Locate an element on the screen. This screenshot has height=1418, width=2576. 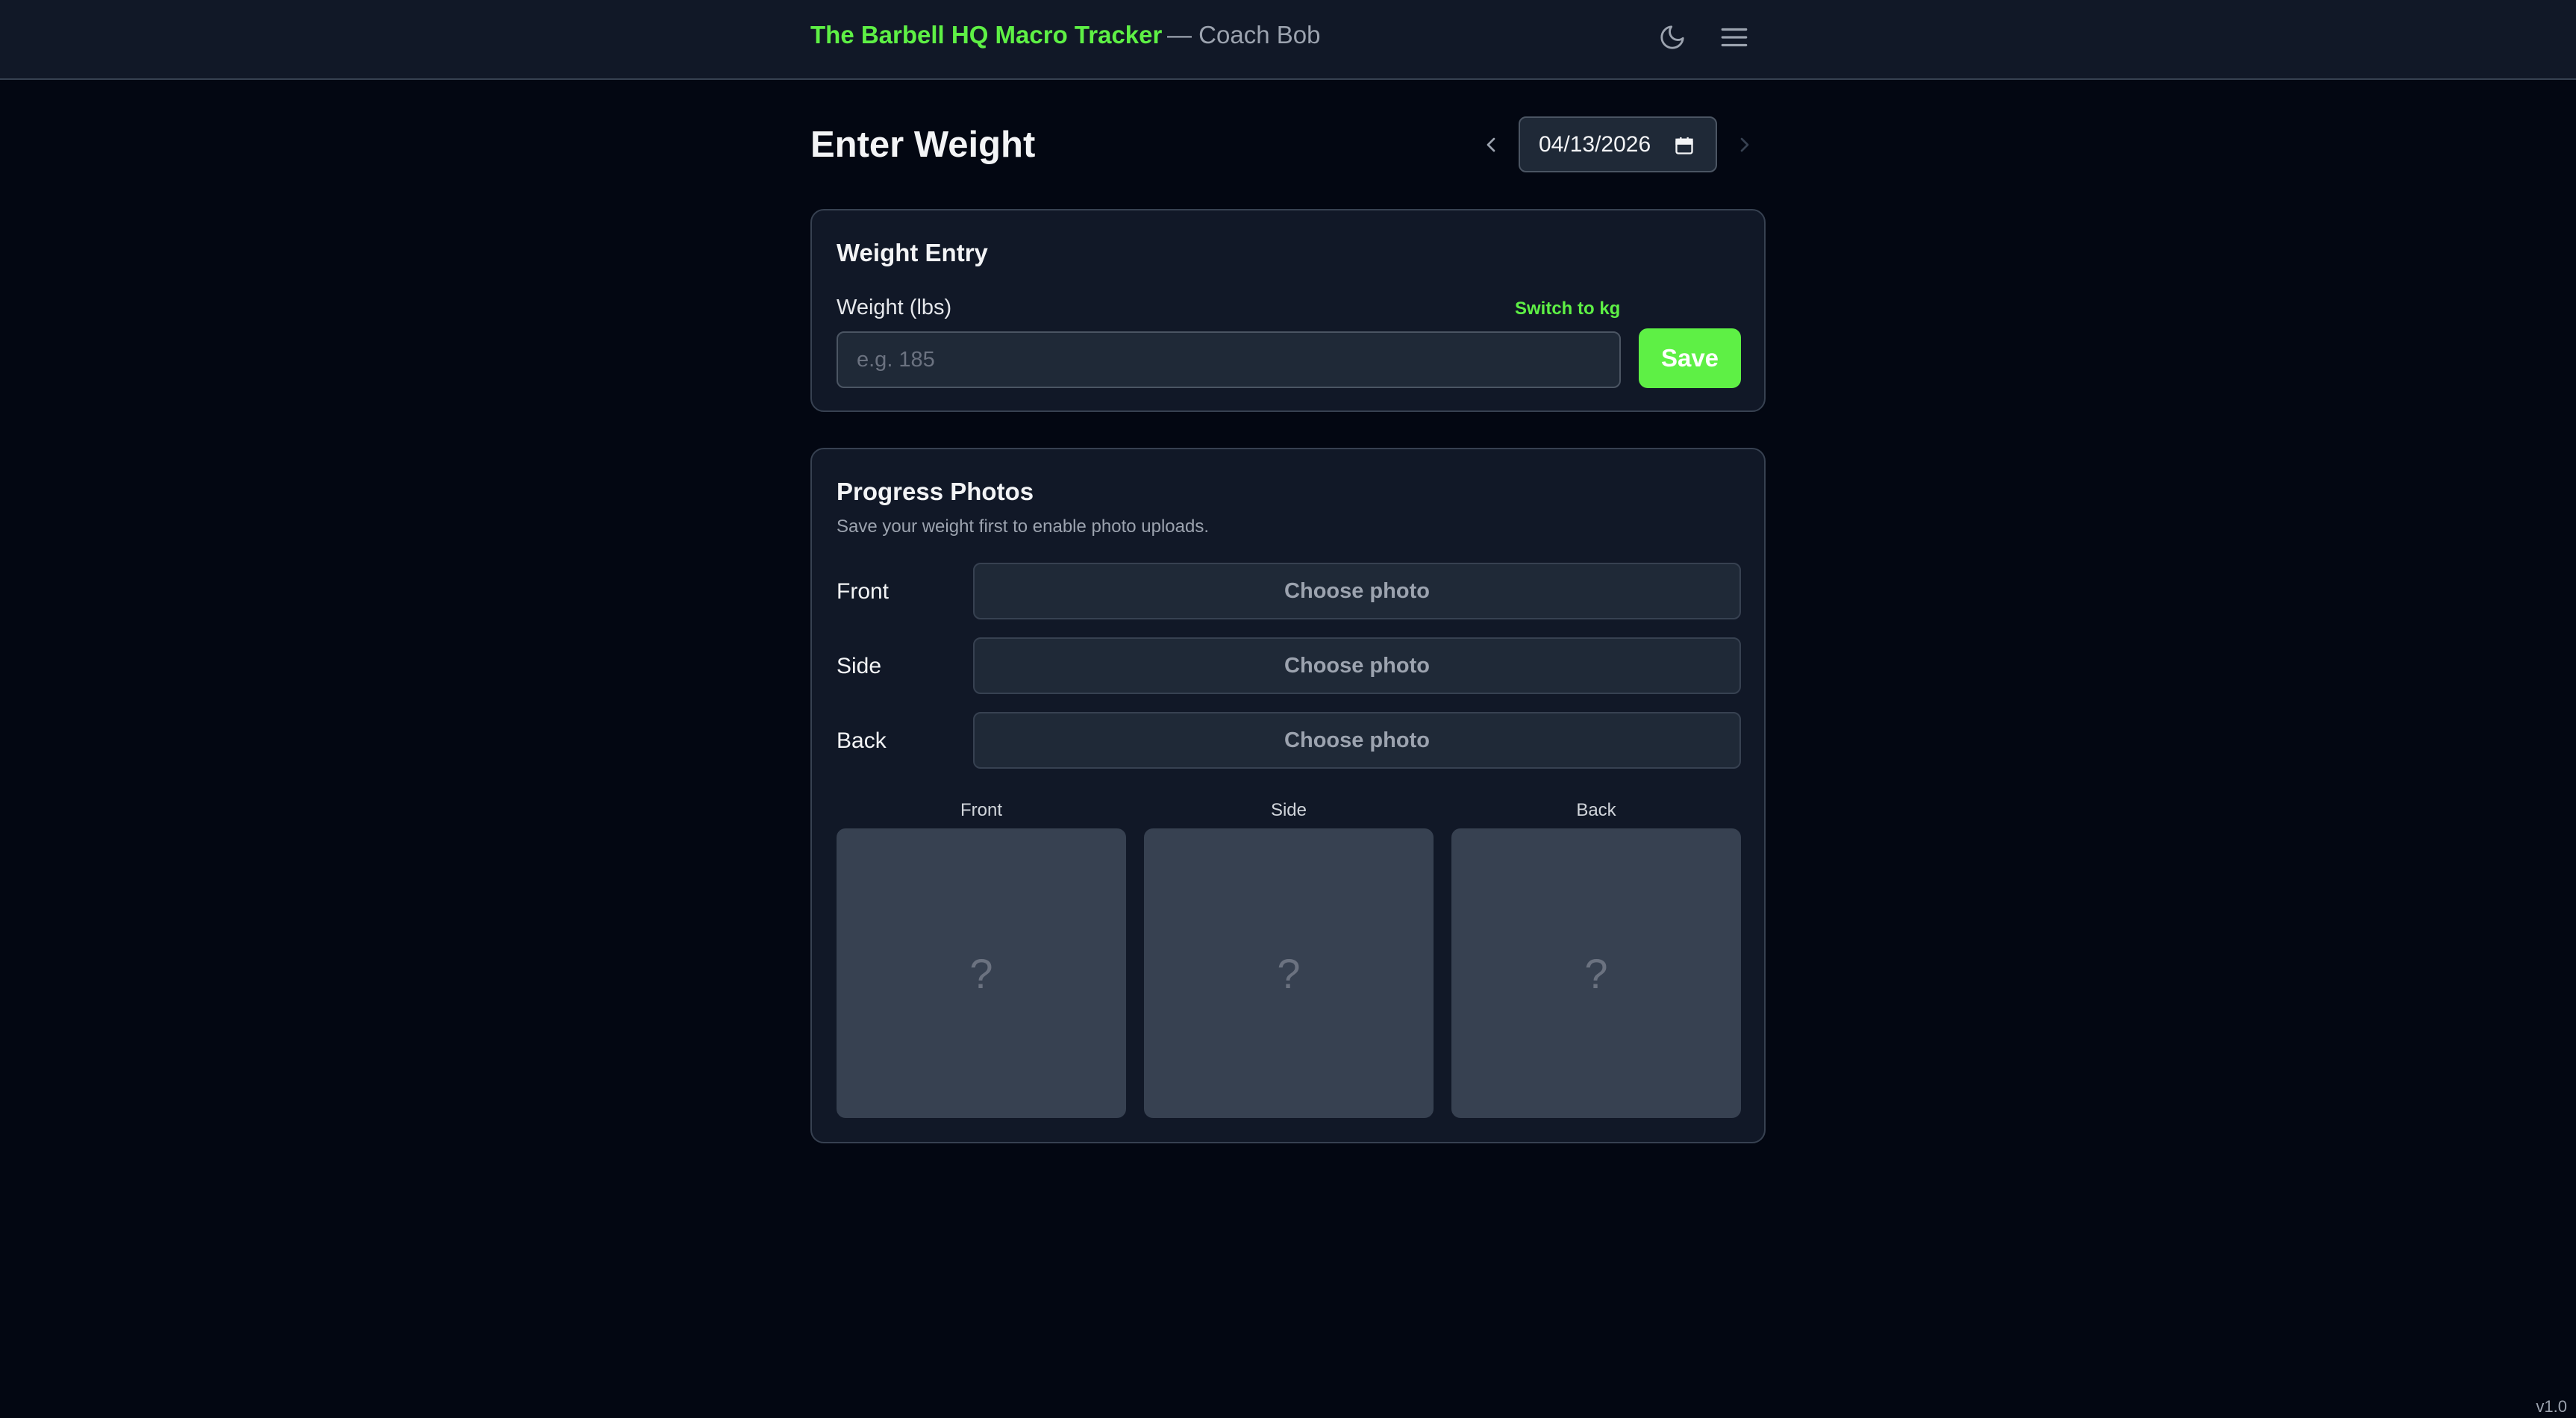
top-bar: The Barbell HQ Macro Tracker — Coach Bob is located at coordinates (1288, 40).